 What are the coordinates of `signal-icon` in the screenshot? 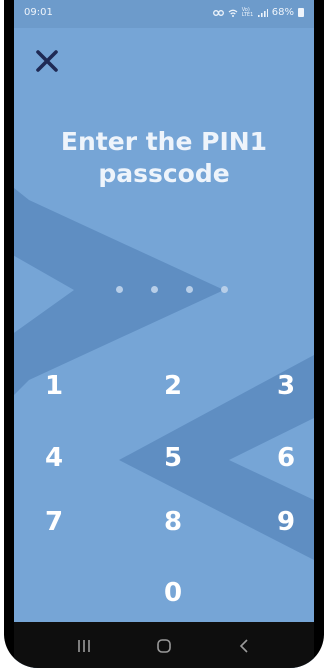 It's located at (262, 12).